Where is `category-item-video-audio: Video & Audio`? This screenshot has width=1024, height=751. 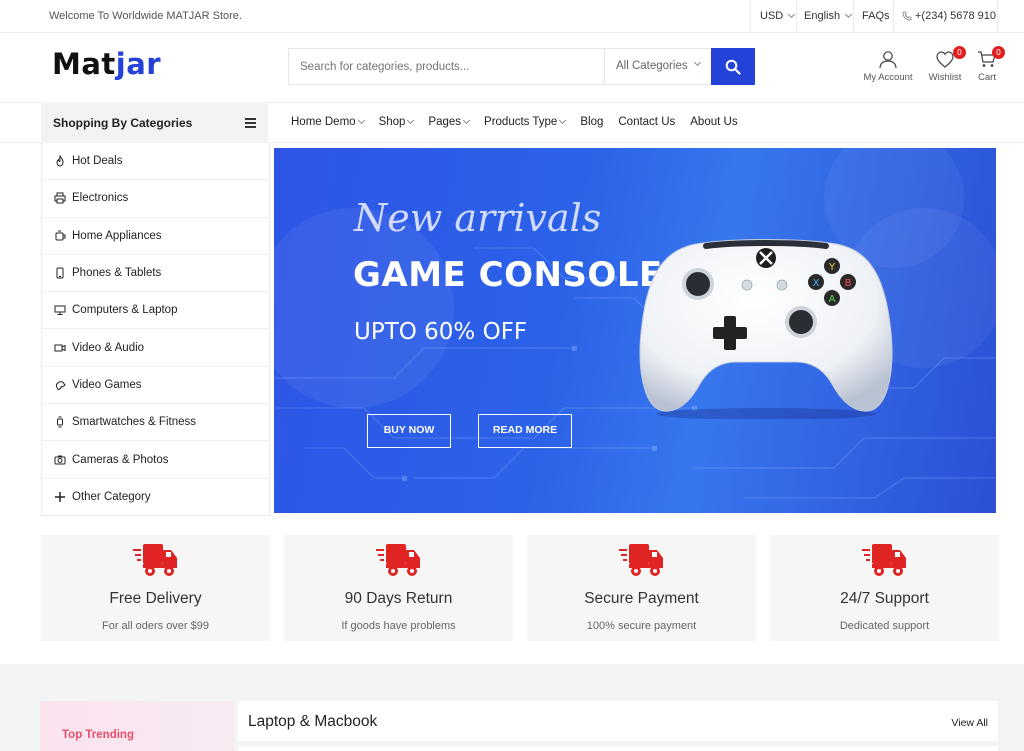 category-item-video-audio: Video & Audio is located at coordinates (155, 348).